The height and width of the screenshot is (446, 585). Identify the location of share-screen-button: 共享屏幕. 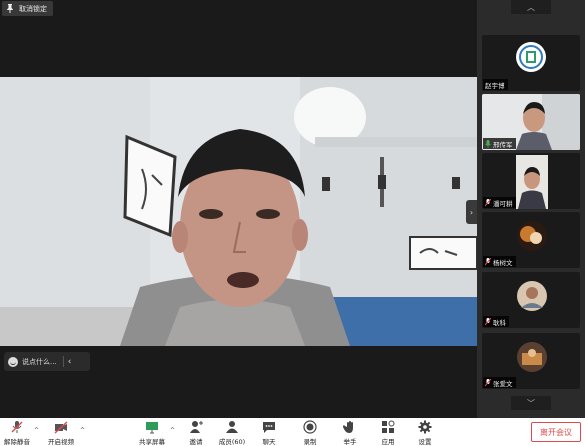
(152, 432).